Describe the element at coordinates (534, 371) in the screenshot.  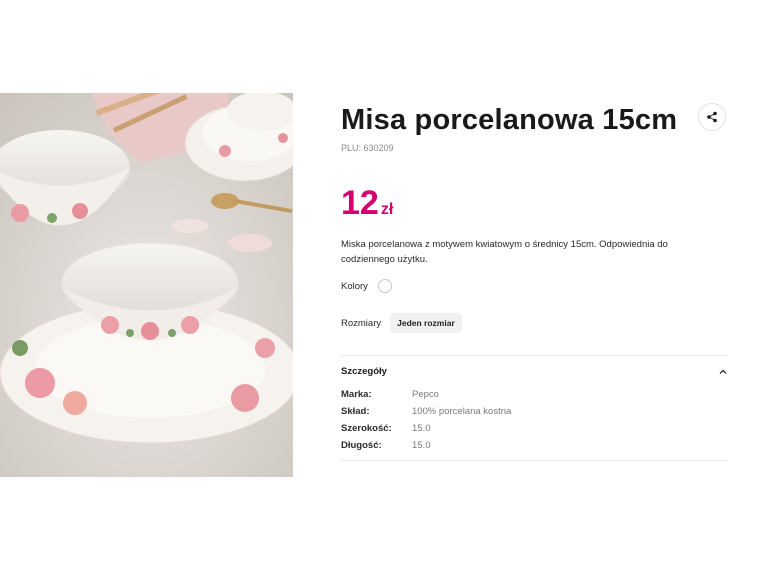
I see `details-toggle: Szczegóły` at that location.